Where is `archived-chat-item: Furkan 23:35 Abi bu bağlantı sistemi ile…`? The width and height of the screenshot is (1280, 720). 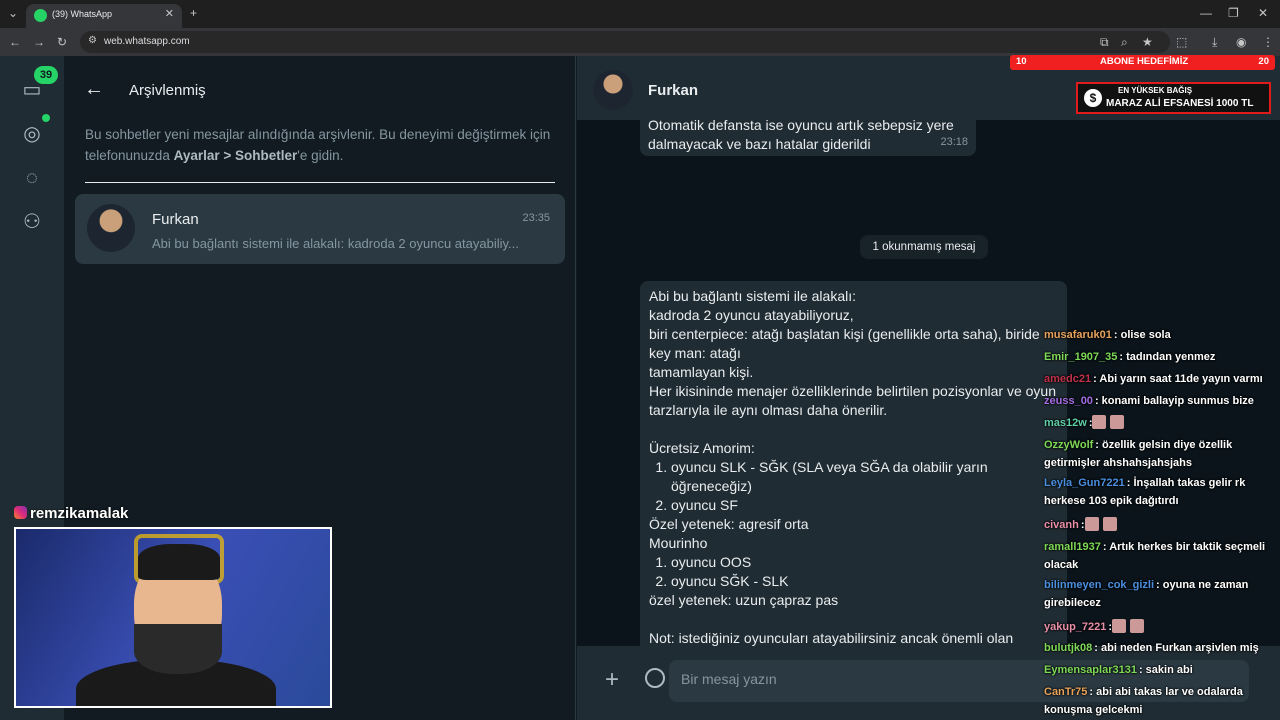 archived-chat-item: Furkan 23:35 Abi bu bağlantı sistemi ile… is located at coordinates (320, 229).